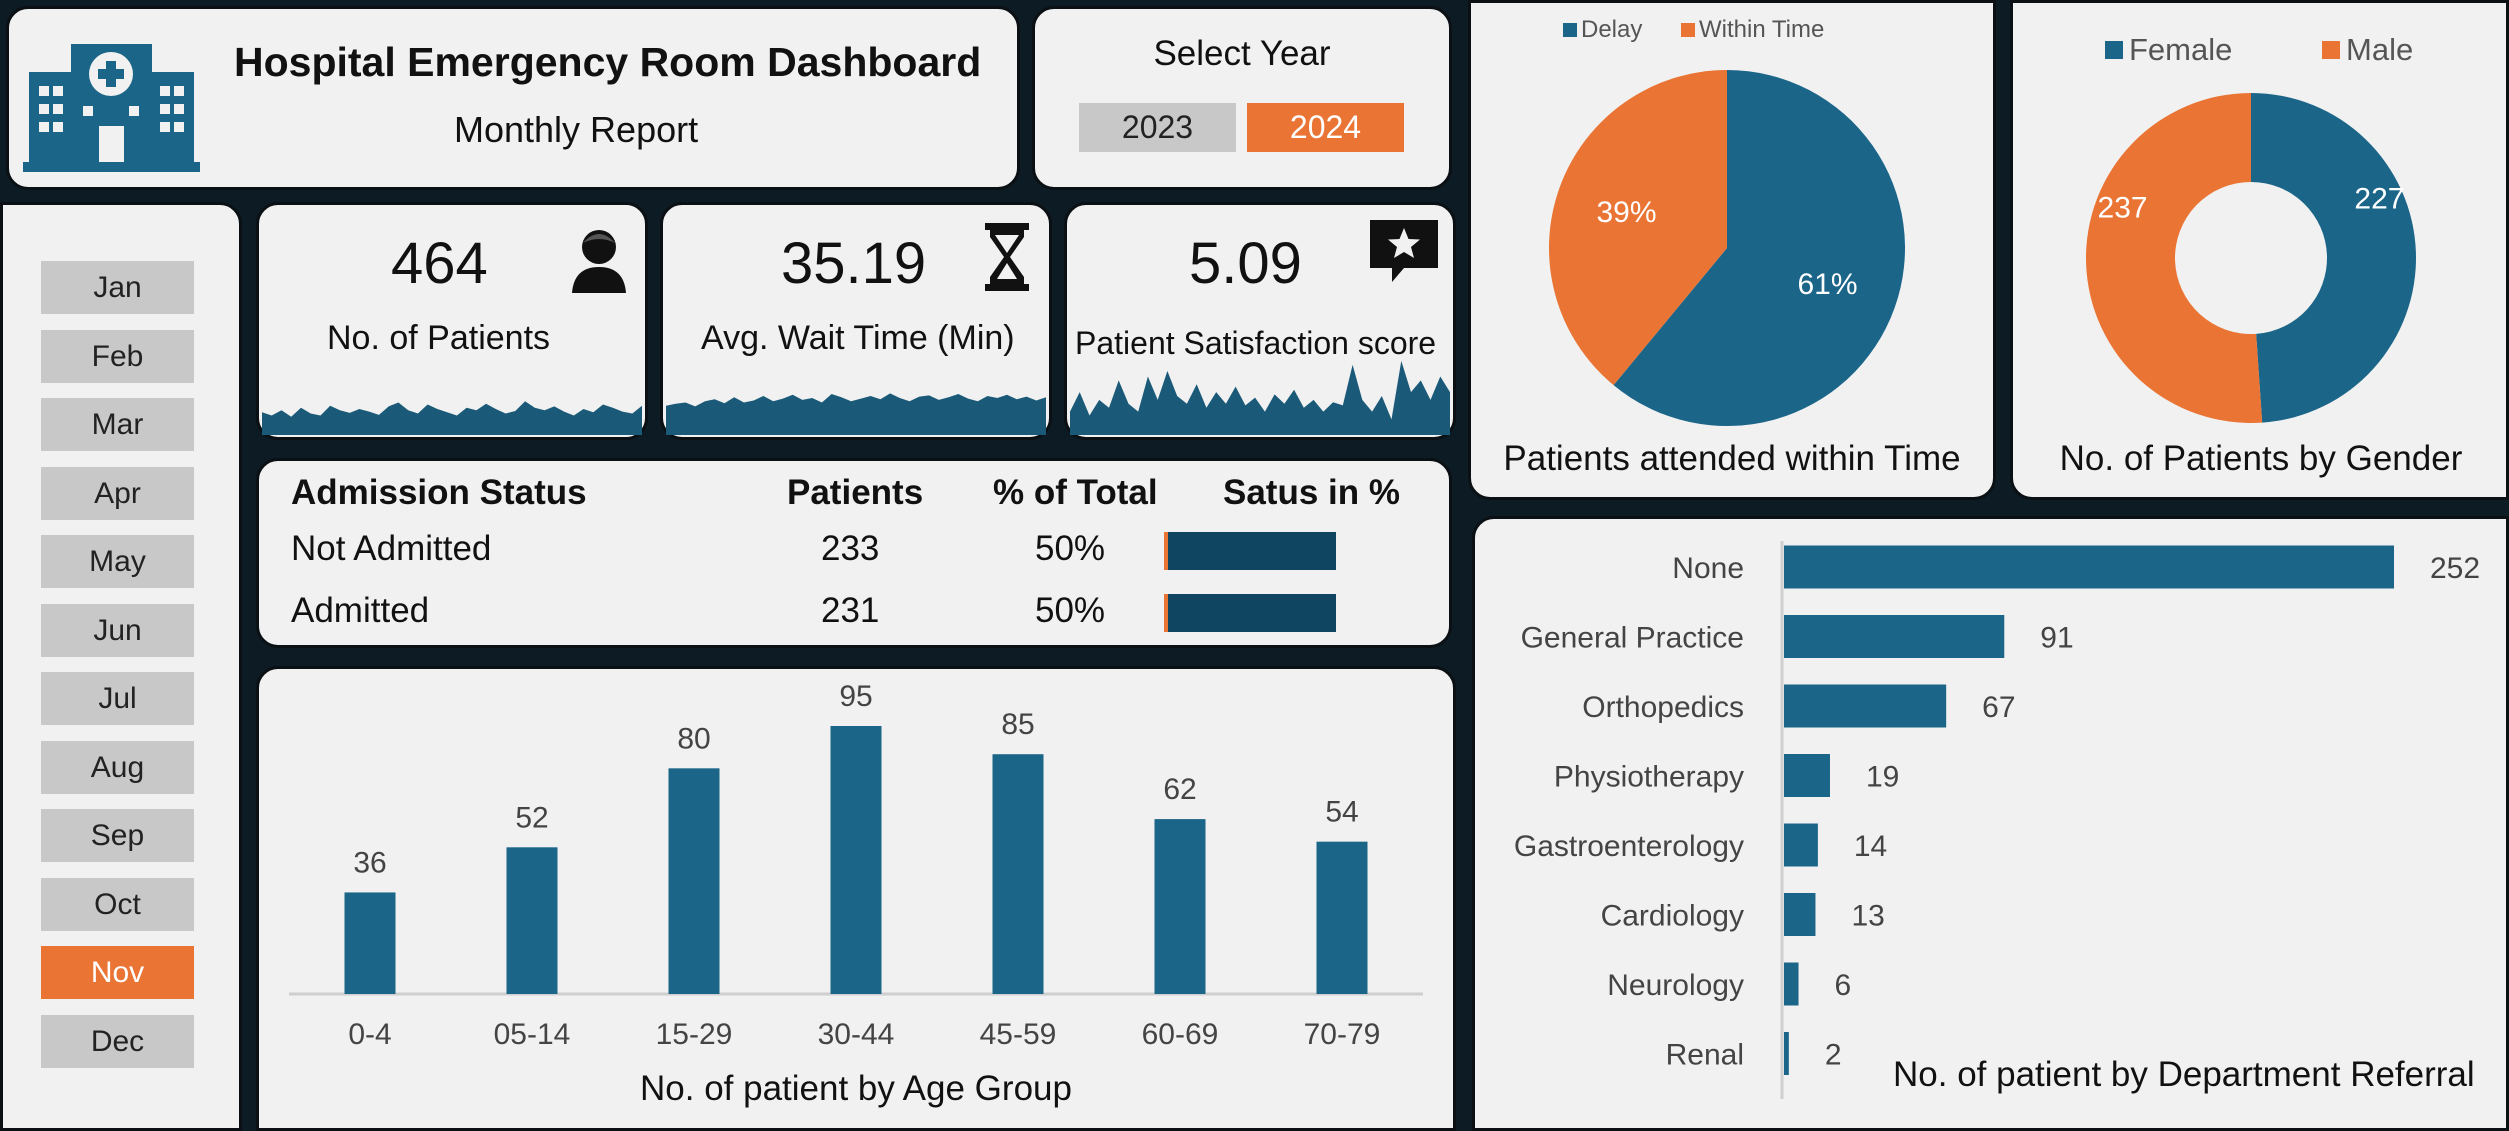 The image size is (2509, 1131). Describe the element at coordinates (1663, 707) in the screenshot. I see `dept-label-2: Orthopedics` at that location.